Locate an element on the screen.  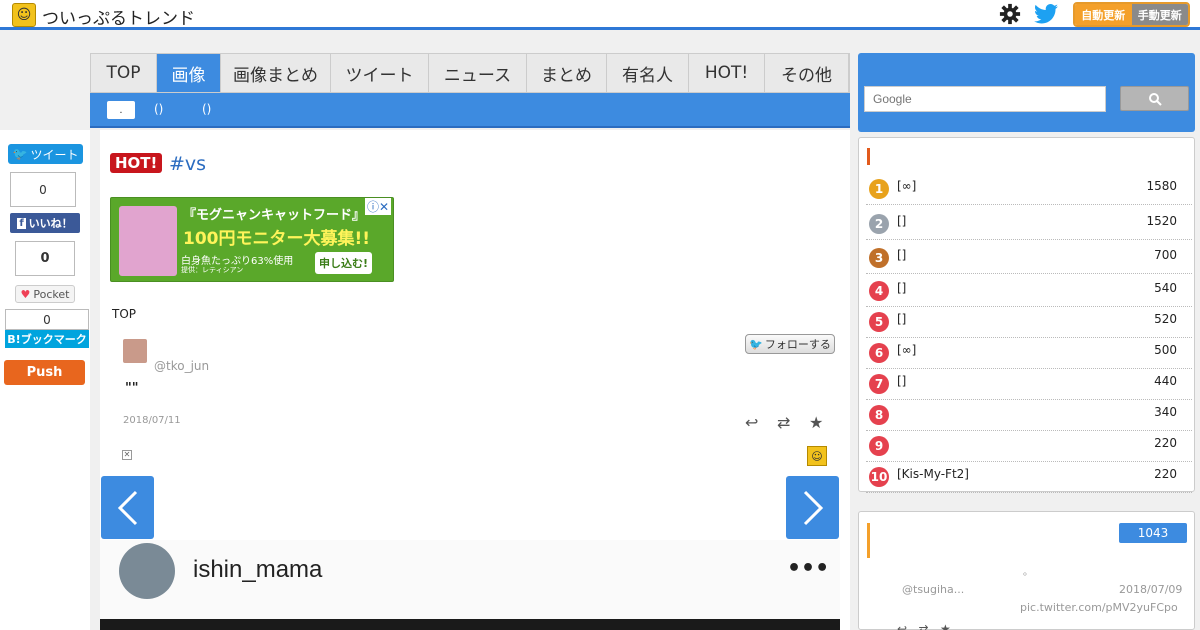
facebook-icon: f is located at coordinates (21, 223).